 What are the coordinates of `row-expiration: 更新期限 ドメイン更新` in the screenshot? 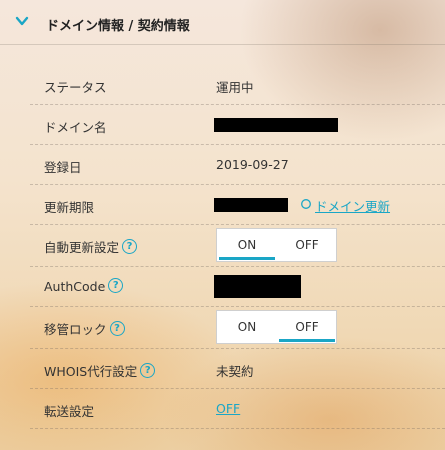 It's located at (237, 204).